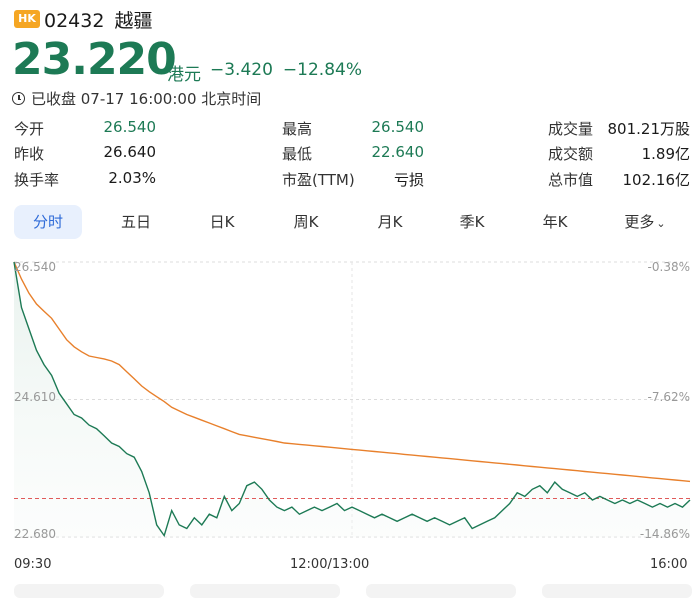  What do you see at coordinates (390, 222) in the screenshot?
I see `tab-monthly-k: 月K` at bounding box center [390, 222].